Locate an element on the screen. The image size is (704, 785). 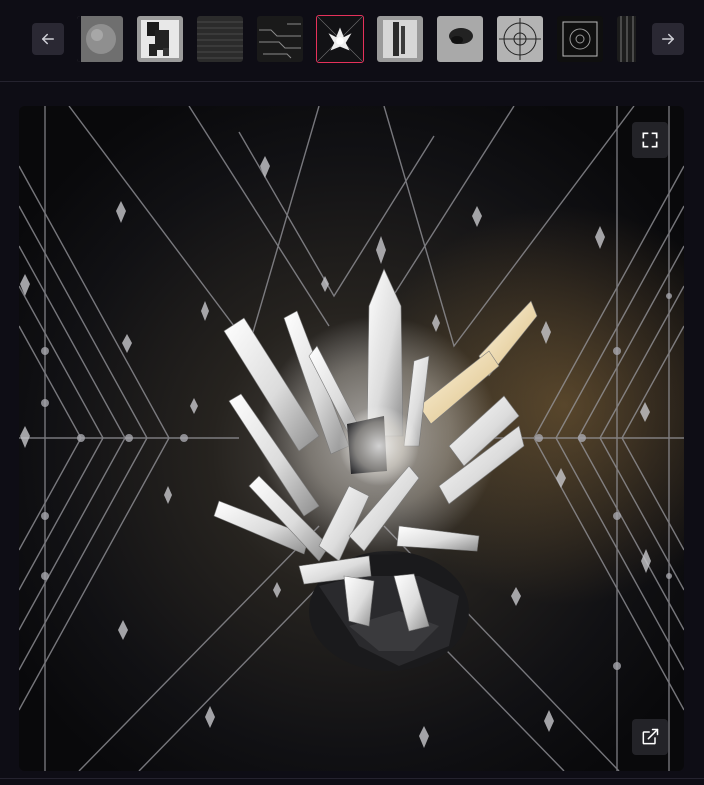
thumbnail-bar is located at coordinates (352, 41).